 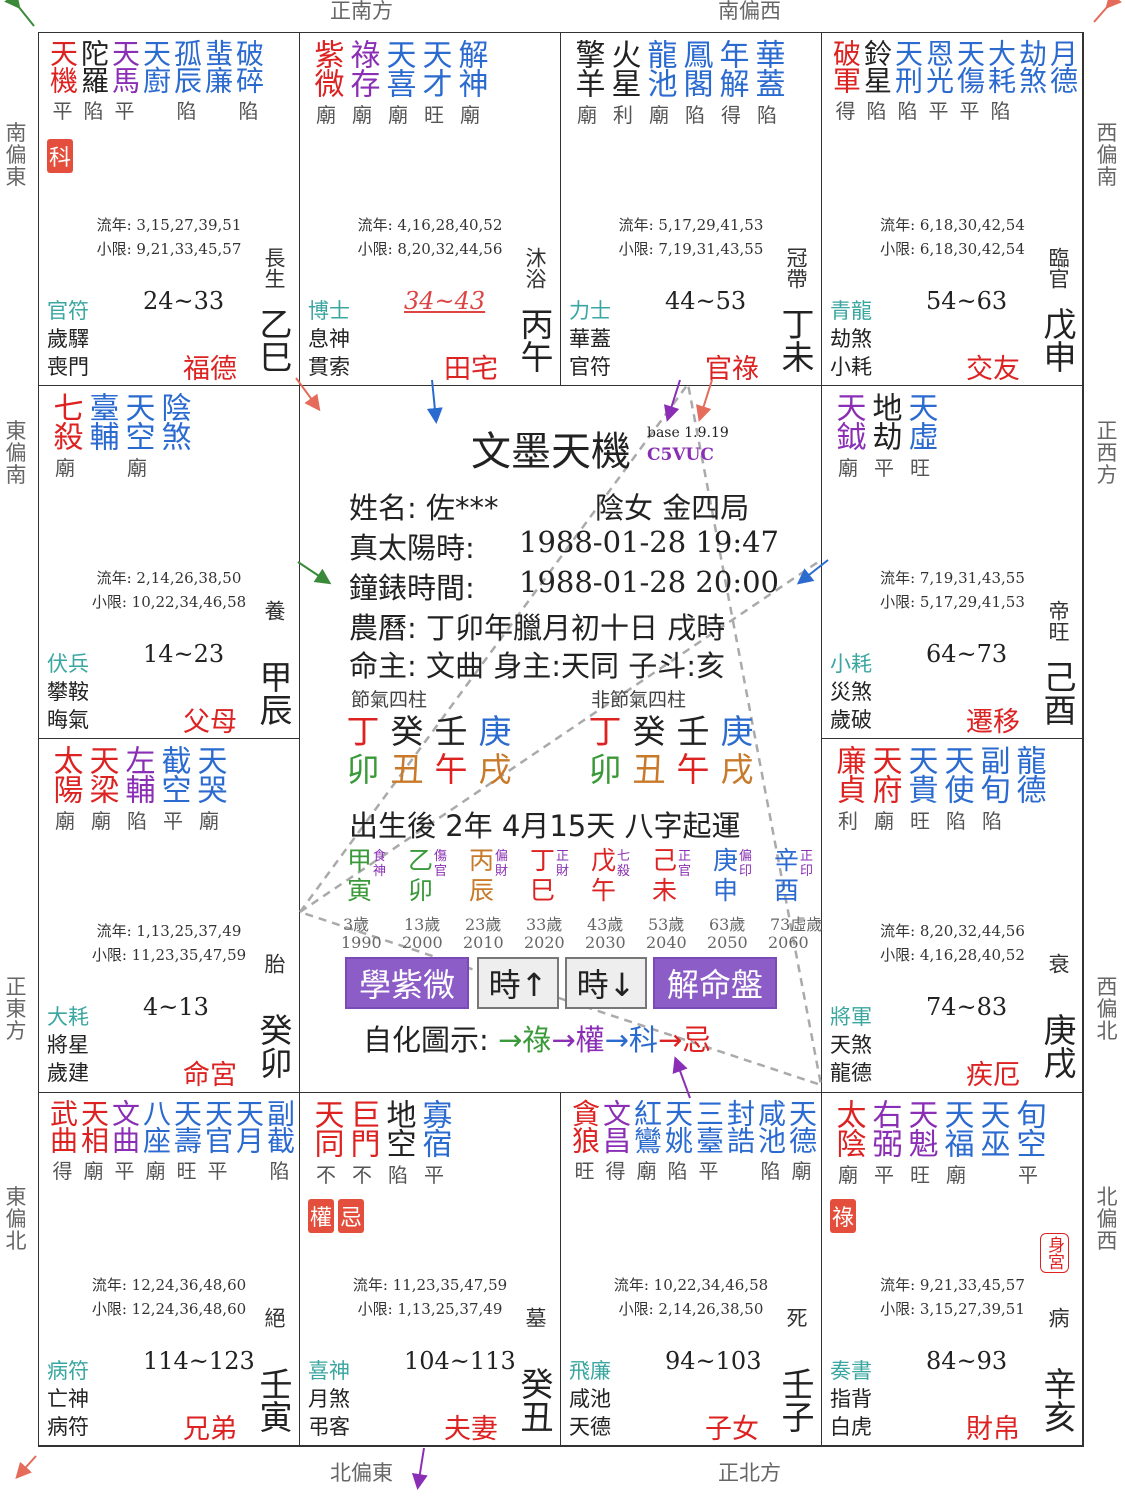 What do you see at coordinates (787, 860) in the screenshot?
I see `dayun-gan: 辛` at bounding box center [787, 860].